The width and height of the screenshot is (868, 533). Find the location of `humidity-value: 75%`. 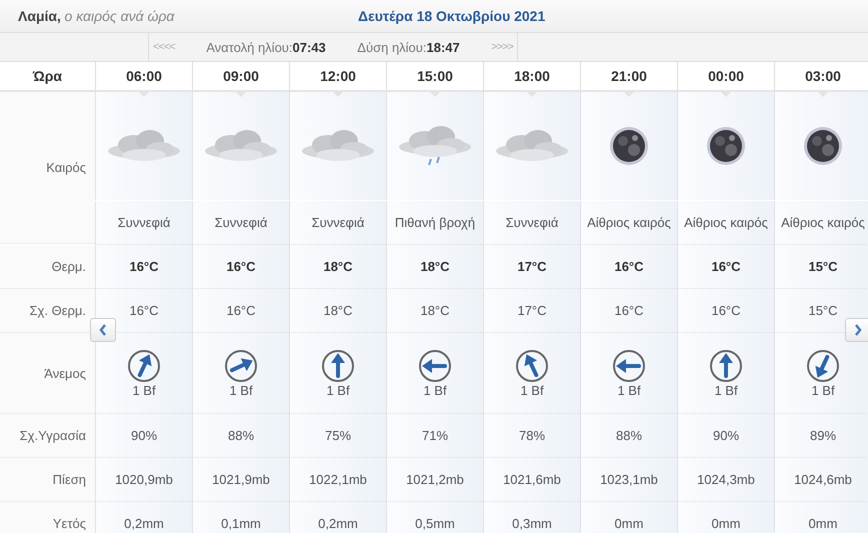

humidity-value: 75% is located at coordinates (338, 435).